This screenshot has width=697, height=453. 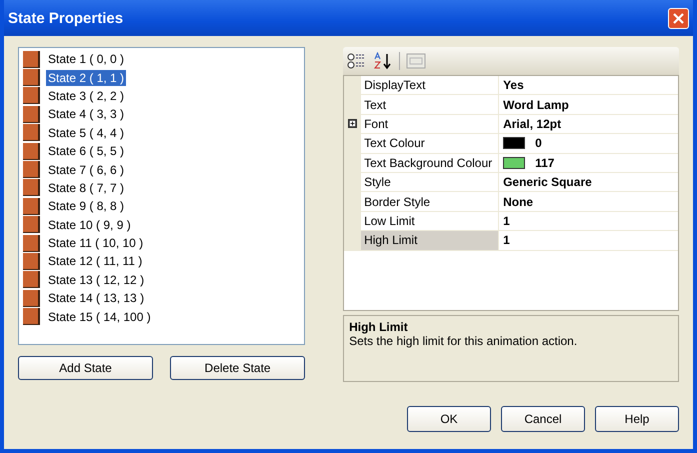 What do you see at coordinates (86, 151) in the screenshot?
I see `state-item: State 6 ( 5, 5 )` at bounding box center [86, 151].